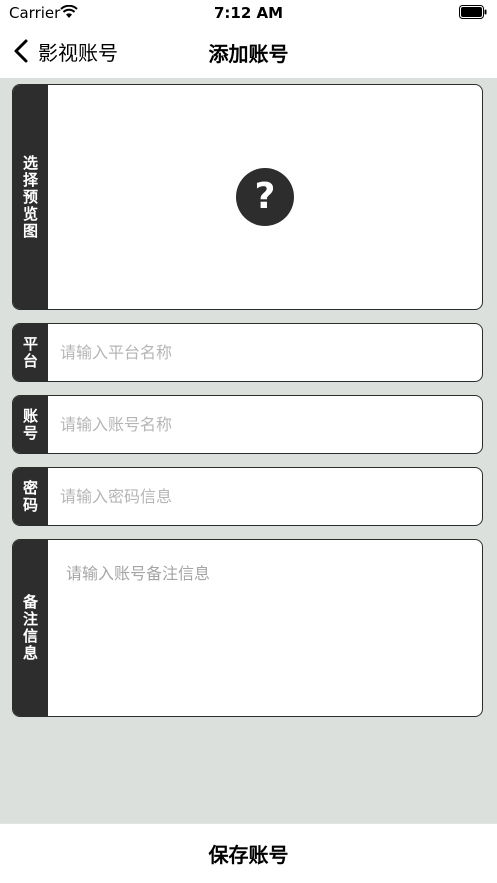  What do you see at coordinates (473, 12) in the screenshot?
I see `battery-icon` at bounding box center [473, 12].